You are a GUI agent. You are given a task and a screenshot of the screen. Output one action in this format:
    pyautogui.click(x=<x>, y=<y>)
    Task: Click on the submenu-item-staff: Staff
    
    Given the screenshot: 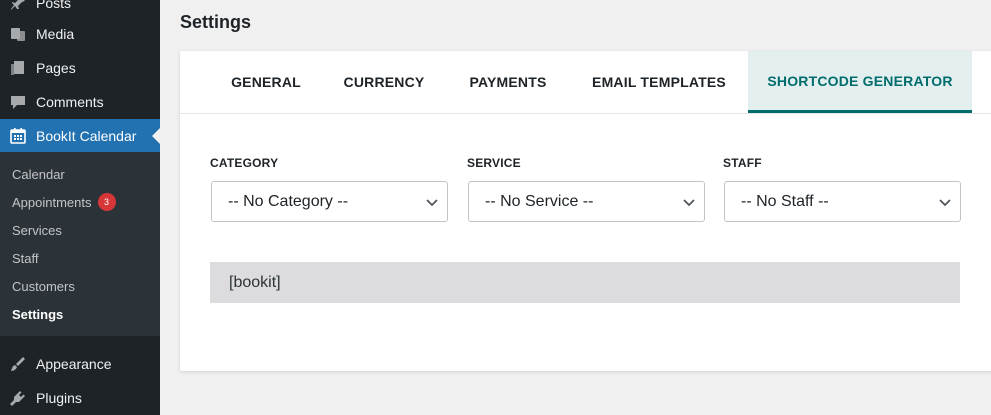 What is the action you would take?
    pyautogui.click(x=25, y=258)
    